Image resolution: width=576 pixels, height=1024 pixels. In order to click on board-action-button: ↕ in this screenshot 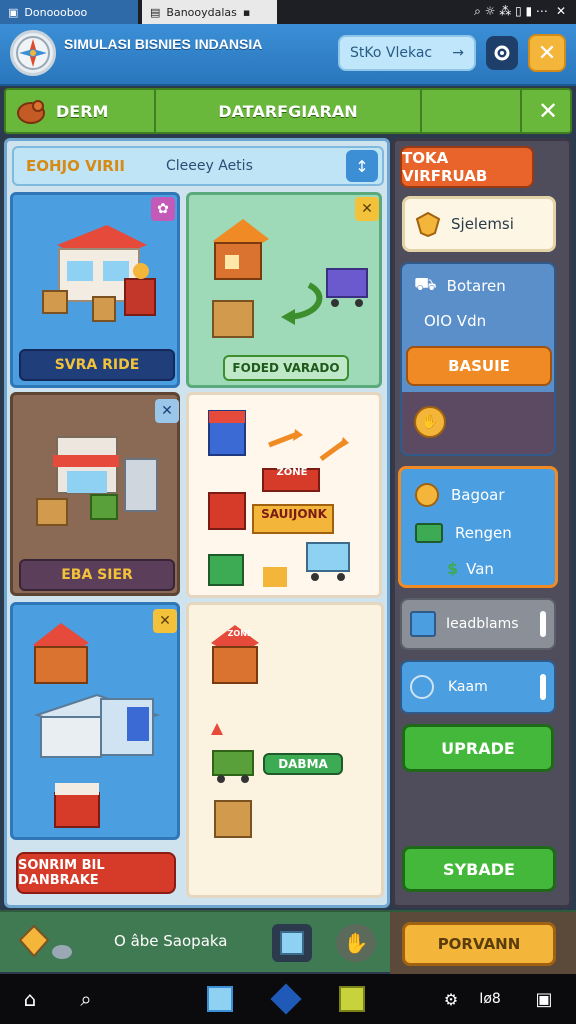, I will do `click(362, 166)`.